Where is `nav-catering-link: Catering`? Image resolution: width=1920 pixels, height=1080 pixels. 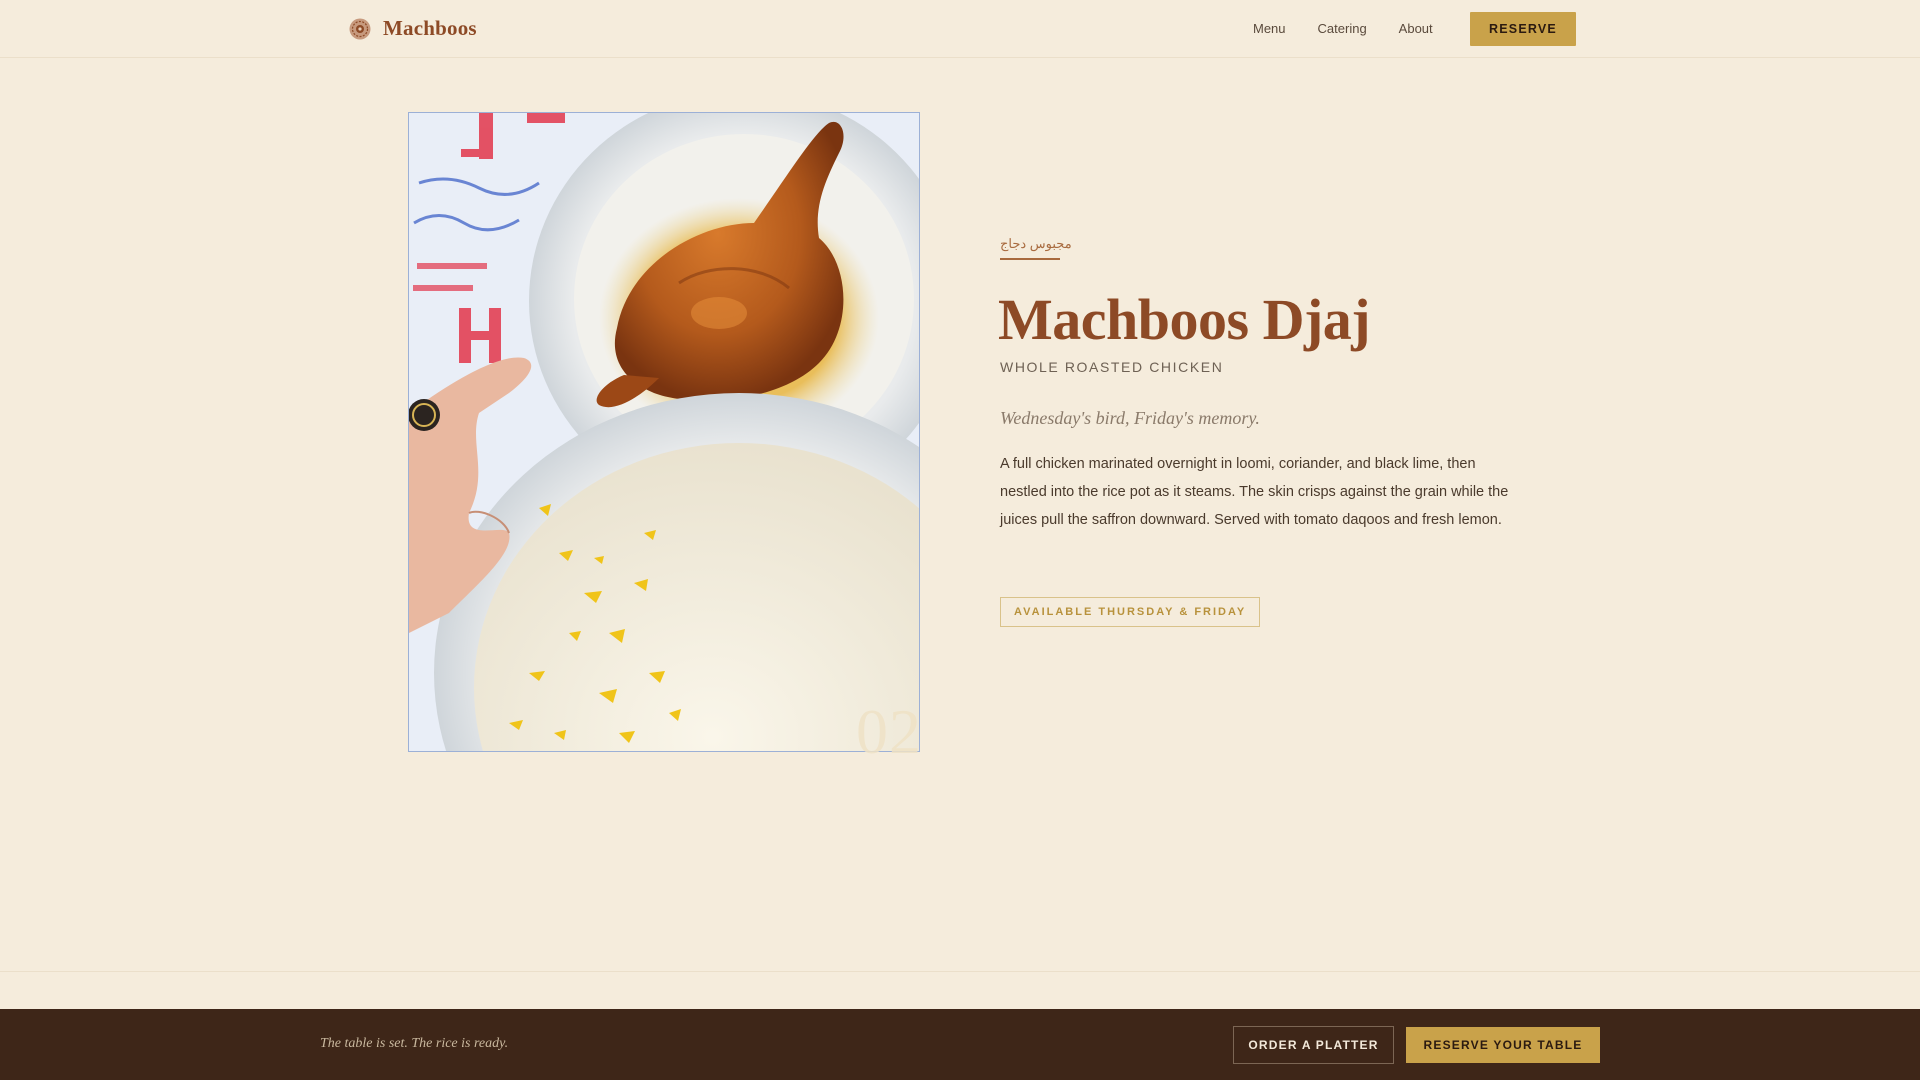
nav-catering-link: Catering is located at coordinates (1342, 28).